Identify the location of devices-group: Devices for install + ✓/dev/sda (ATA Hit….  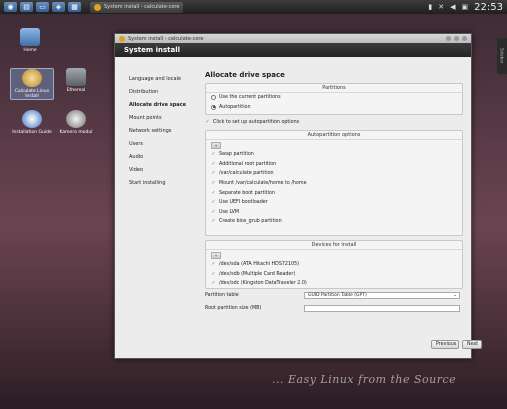
(334, 264).